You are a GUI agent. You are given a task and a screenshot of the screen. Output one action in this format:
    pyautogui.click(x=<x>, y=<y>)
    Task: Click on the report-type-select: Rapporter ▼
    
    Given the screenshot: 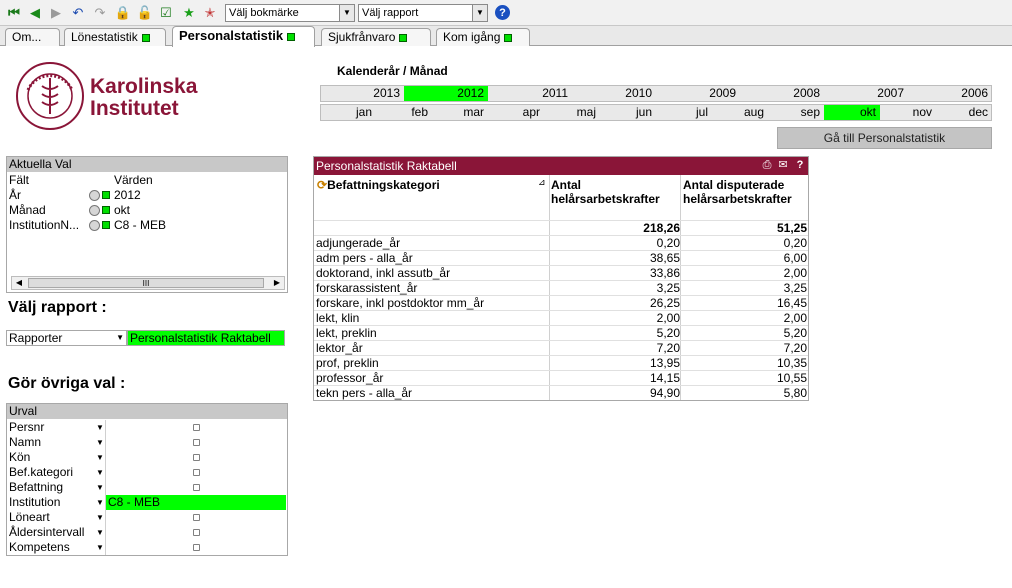 What is the action you would take?
    pyautogui.click(x=66, y=338)
    